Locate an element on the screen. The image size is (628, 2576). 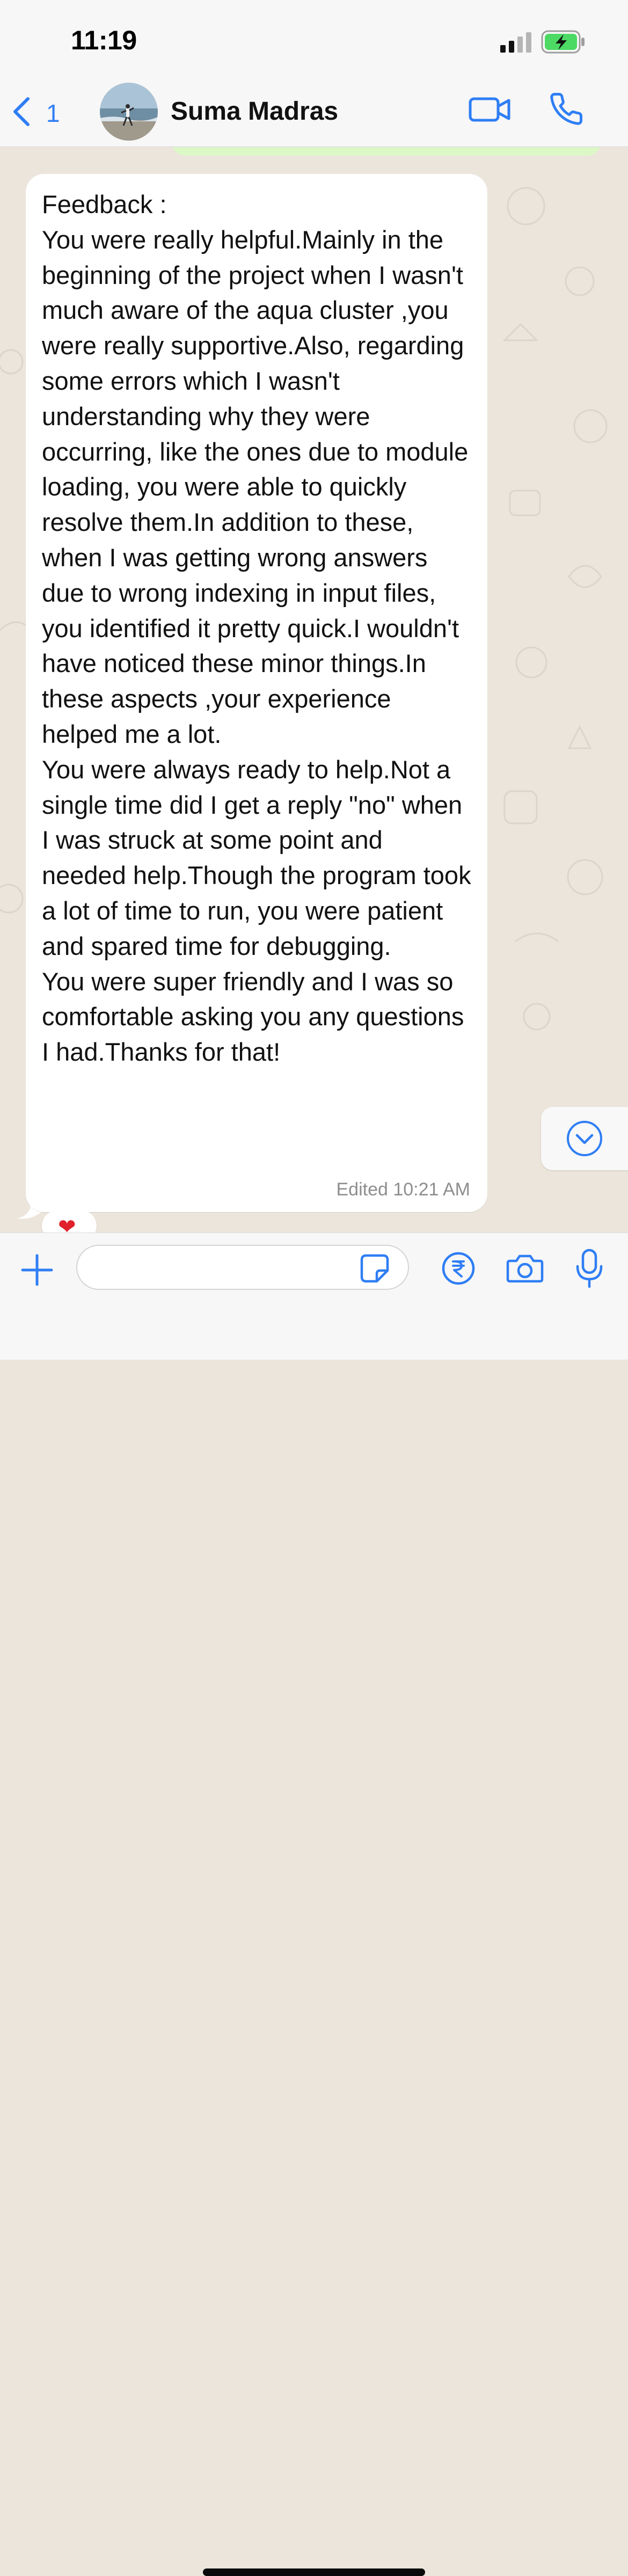
cellular-signal-icon is located at coordinates (517, 44).